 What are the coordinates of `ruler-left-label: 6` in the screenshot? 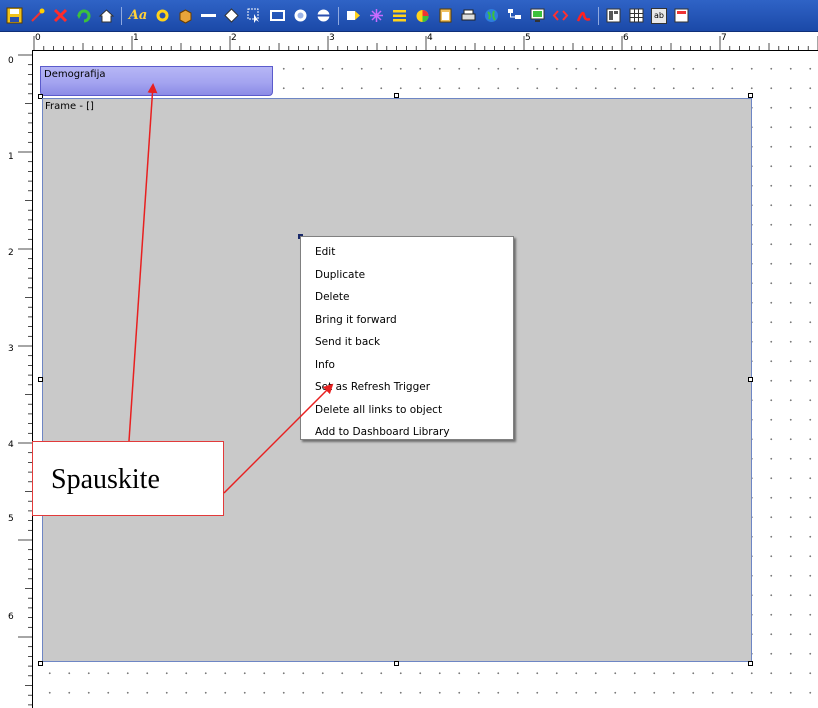 It's located at (11, 617).